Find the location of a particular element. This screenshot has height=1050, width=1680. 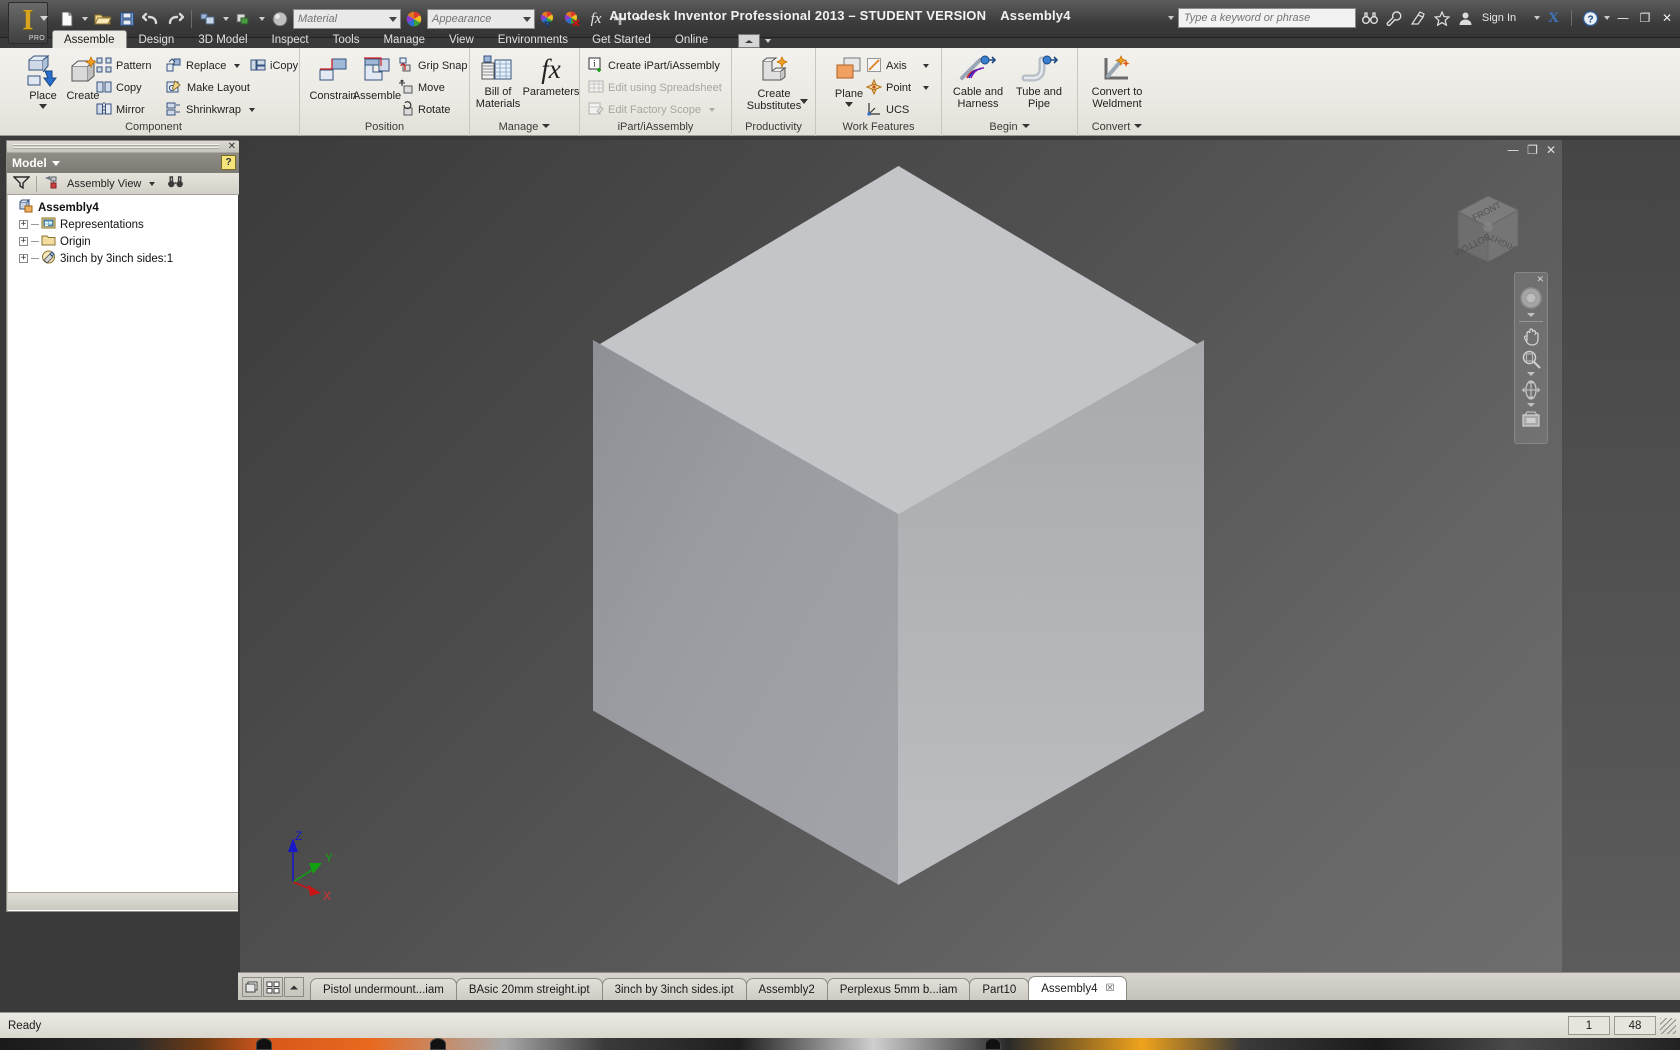

tab-environments: Environments is located at coordinates (533, 39).